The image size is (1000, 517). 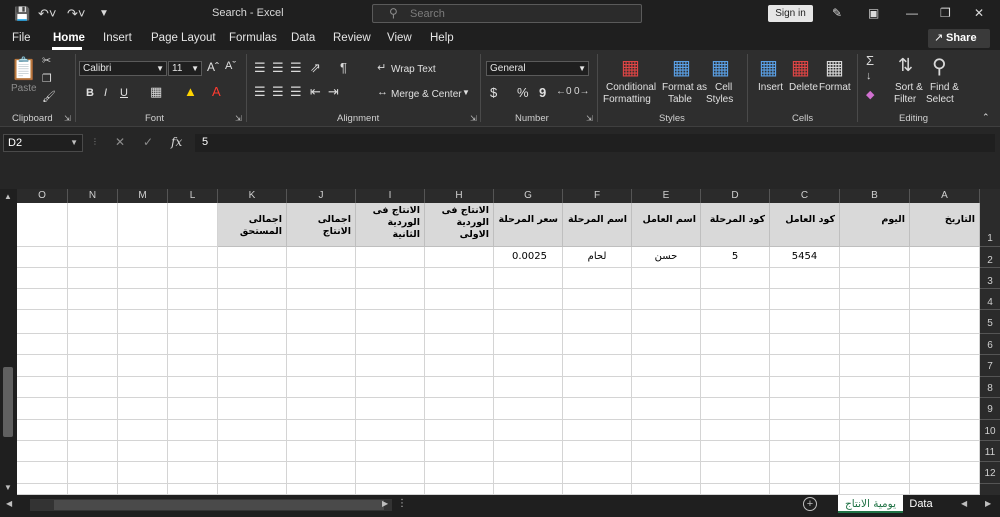 I want to click on column-header-b: B, so click(x=875, y=196).